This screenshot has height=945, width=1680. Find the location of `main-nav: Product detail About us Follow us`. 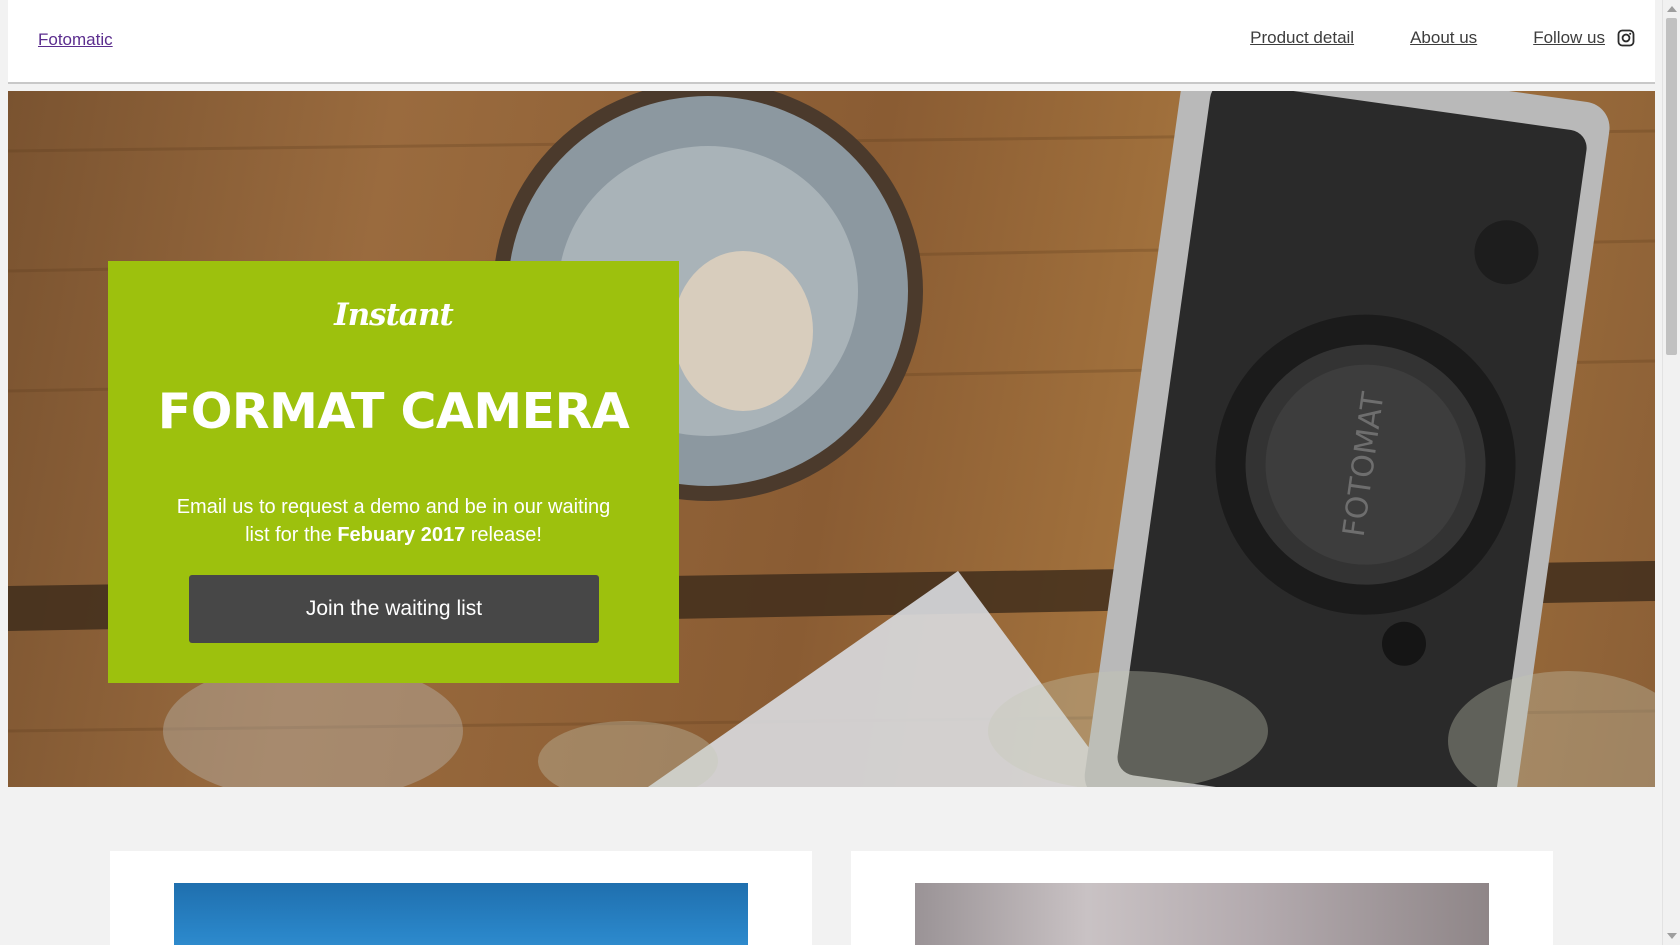

main-nav: Product detail About us Follow us is located at coordinates (1414, 38).